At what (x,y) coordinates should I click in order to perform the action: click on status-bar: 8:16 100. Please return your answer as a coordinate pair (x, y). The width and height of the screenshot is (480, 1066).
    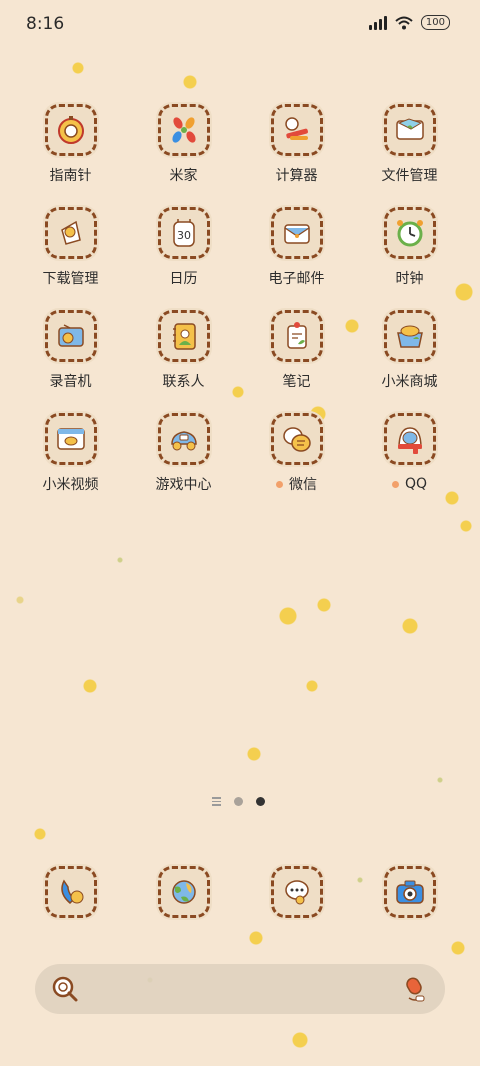
    Looking at the image, I should click on (240, 25).